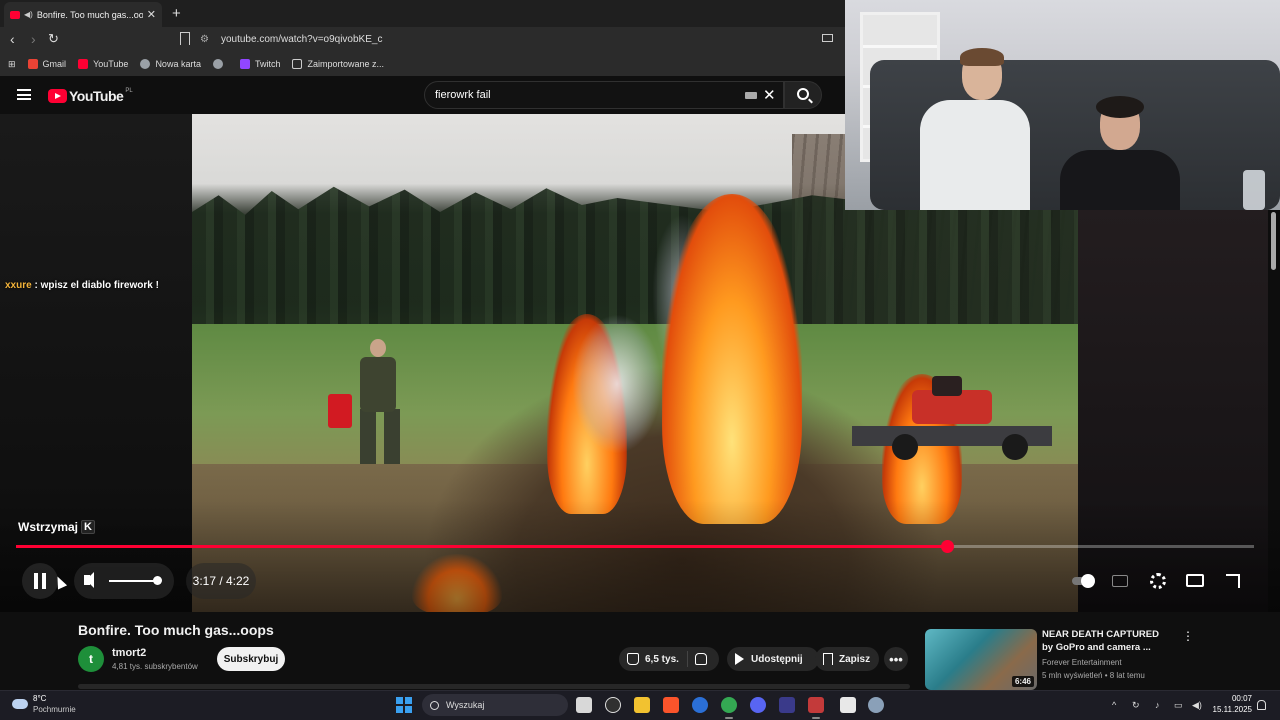 The height and width of the screenshot is (720, 1280). What do you see at coordinates (1158, 581) in the screenshot?
I see `settings-button` at bounding box center [1158, 581].